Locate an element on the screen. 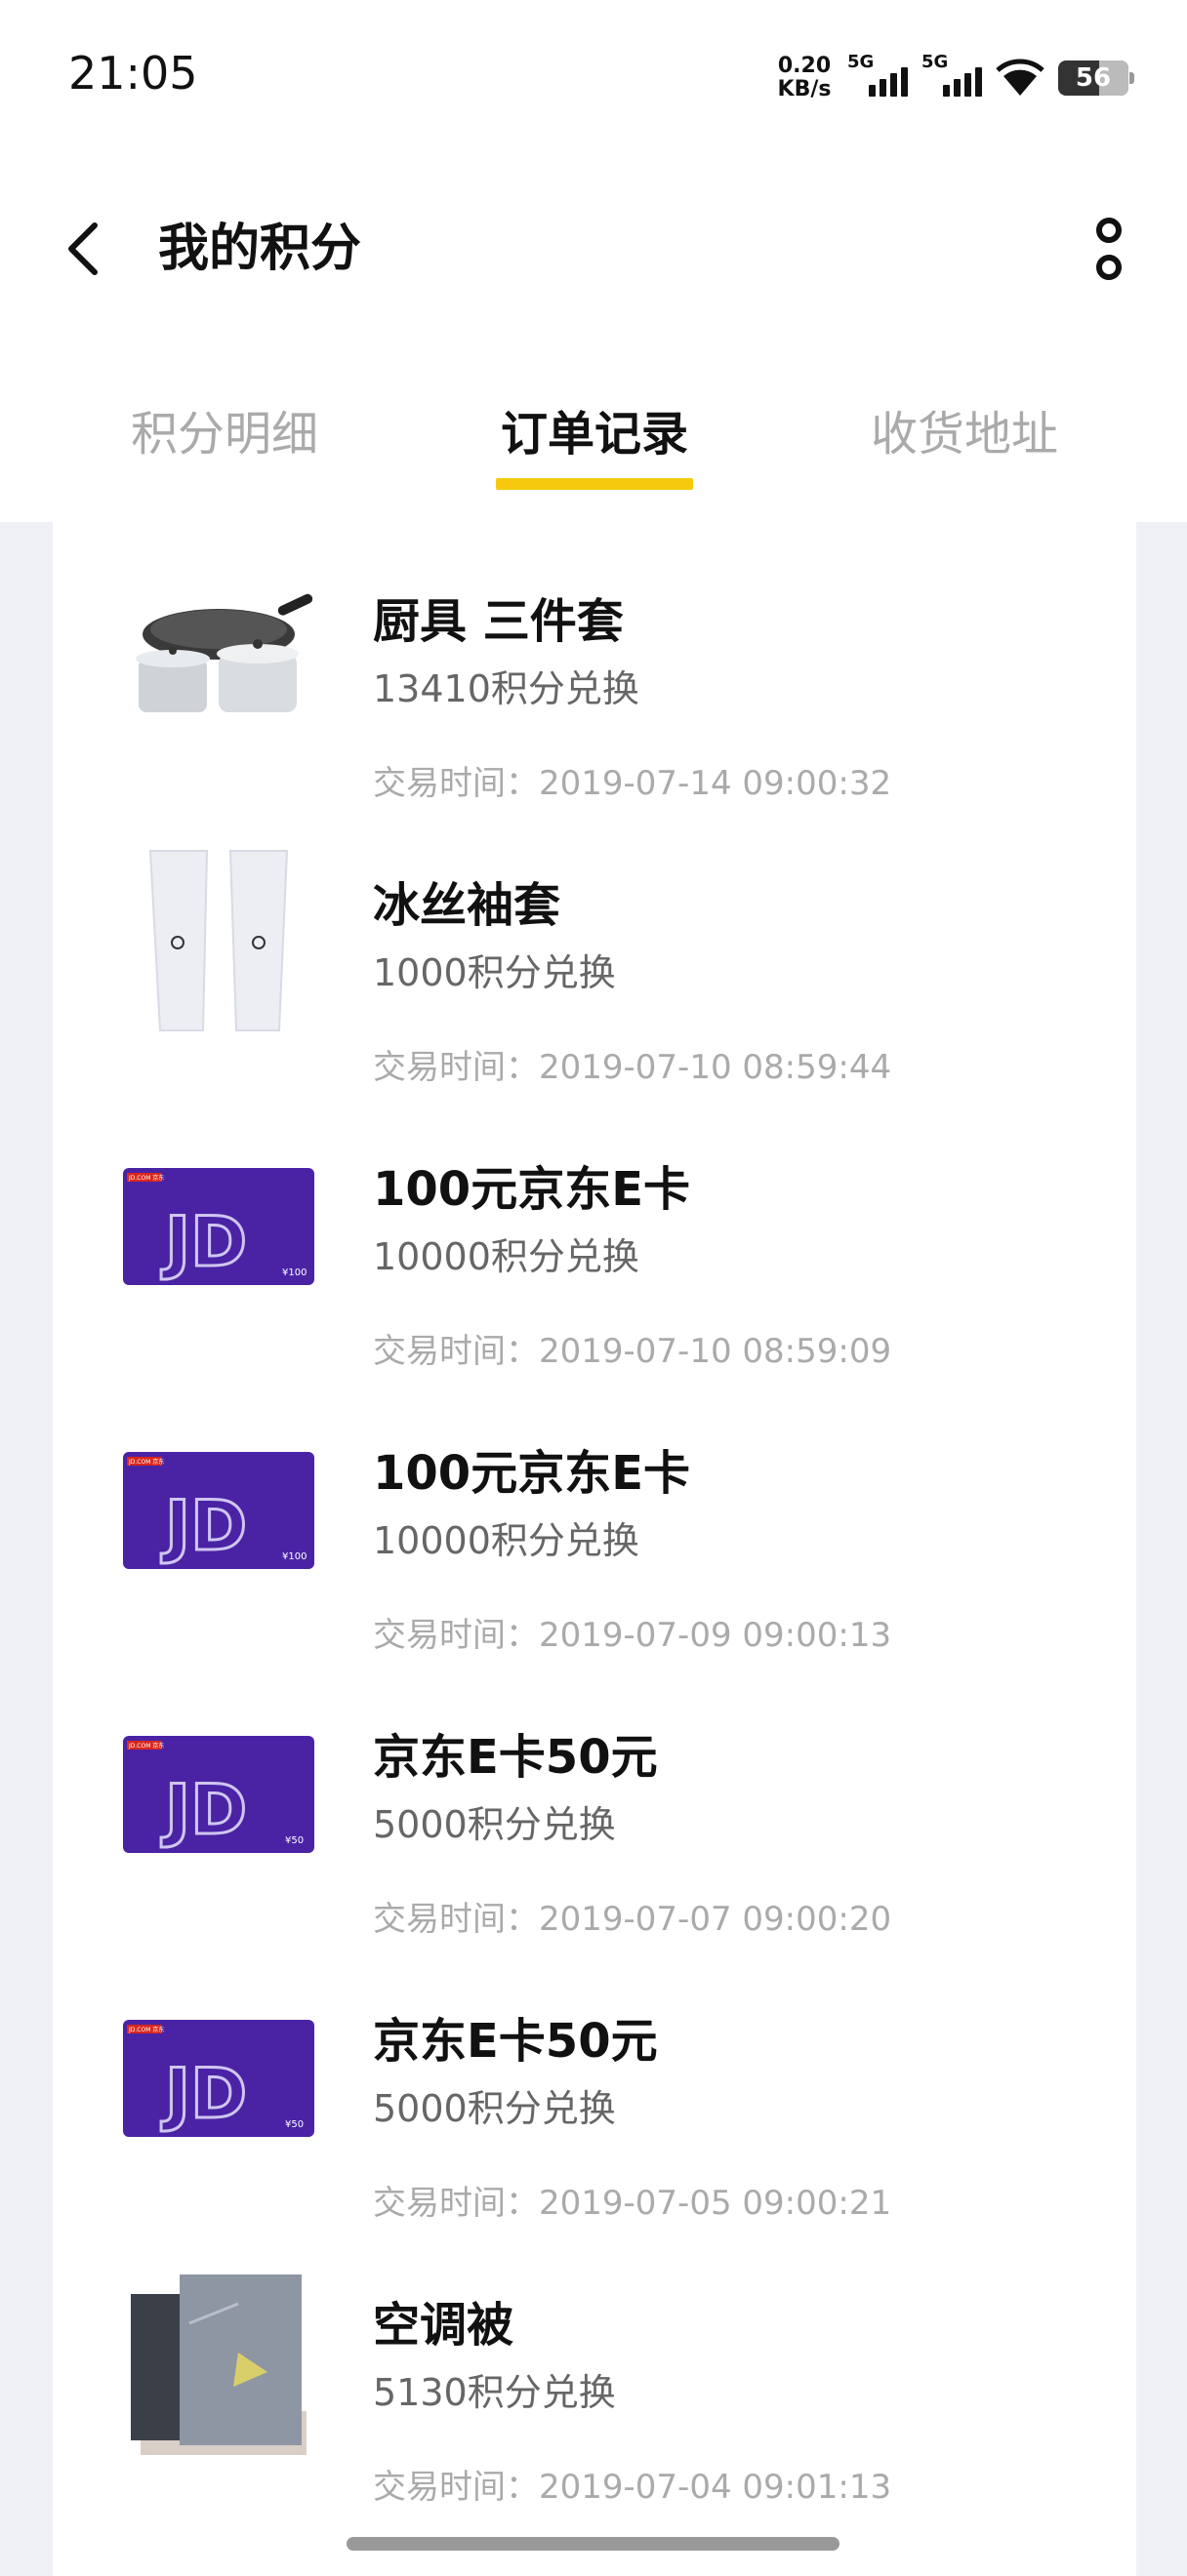 This screenshot has width=1187, height=2576. back-button is located at coordinates (83, 249).